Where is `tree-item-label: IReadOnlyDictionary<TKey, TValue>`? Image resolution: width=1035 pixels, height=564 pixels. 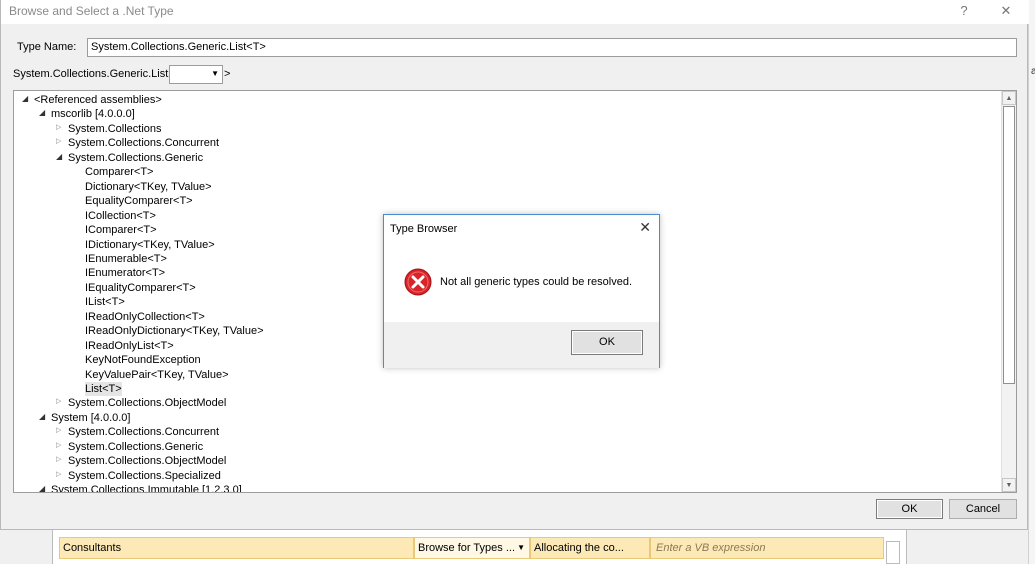
tree-item-label: IReadOnlyDictionary<TKey, TValue> is located at coordinates (174, 331).